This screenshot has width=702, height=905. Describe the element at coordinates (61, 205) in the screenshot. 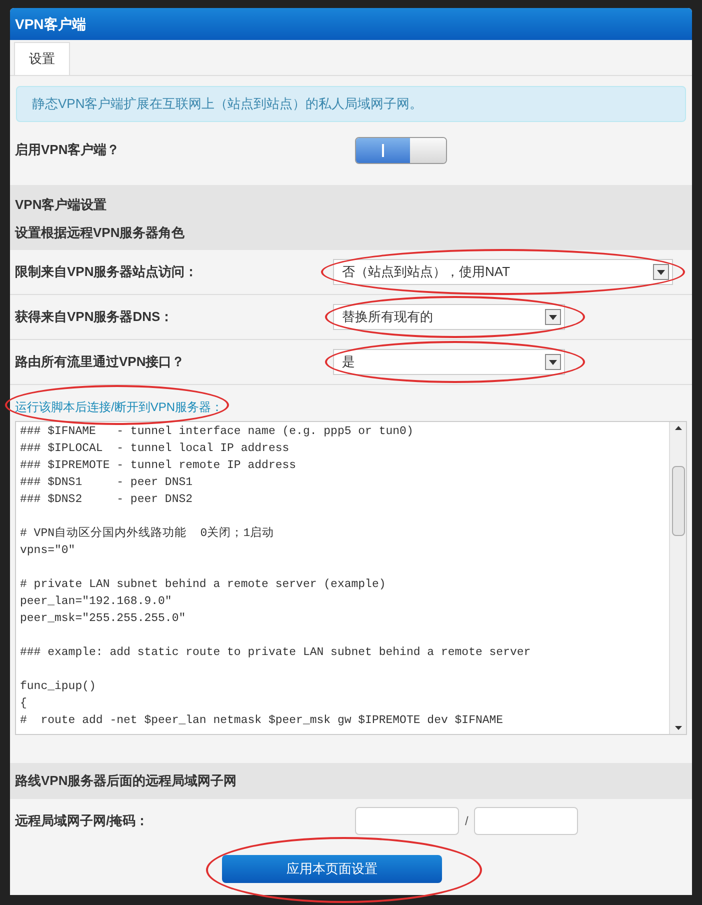

I see `section-title: VPN客户端设置` at that location.